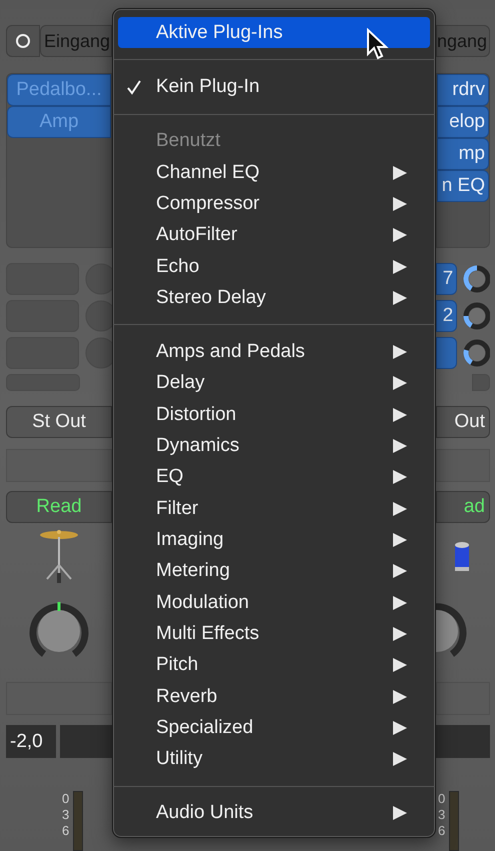  Describe the element at coordinates (274, 235) in the screenshot. I see `menu-item: AutoFilter` at that location.